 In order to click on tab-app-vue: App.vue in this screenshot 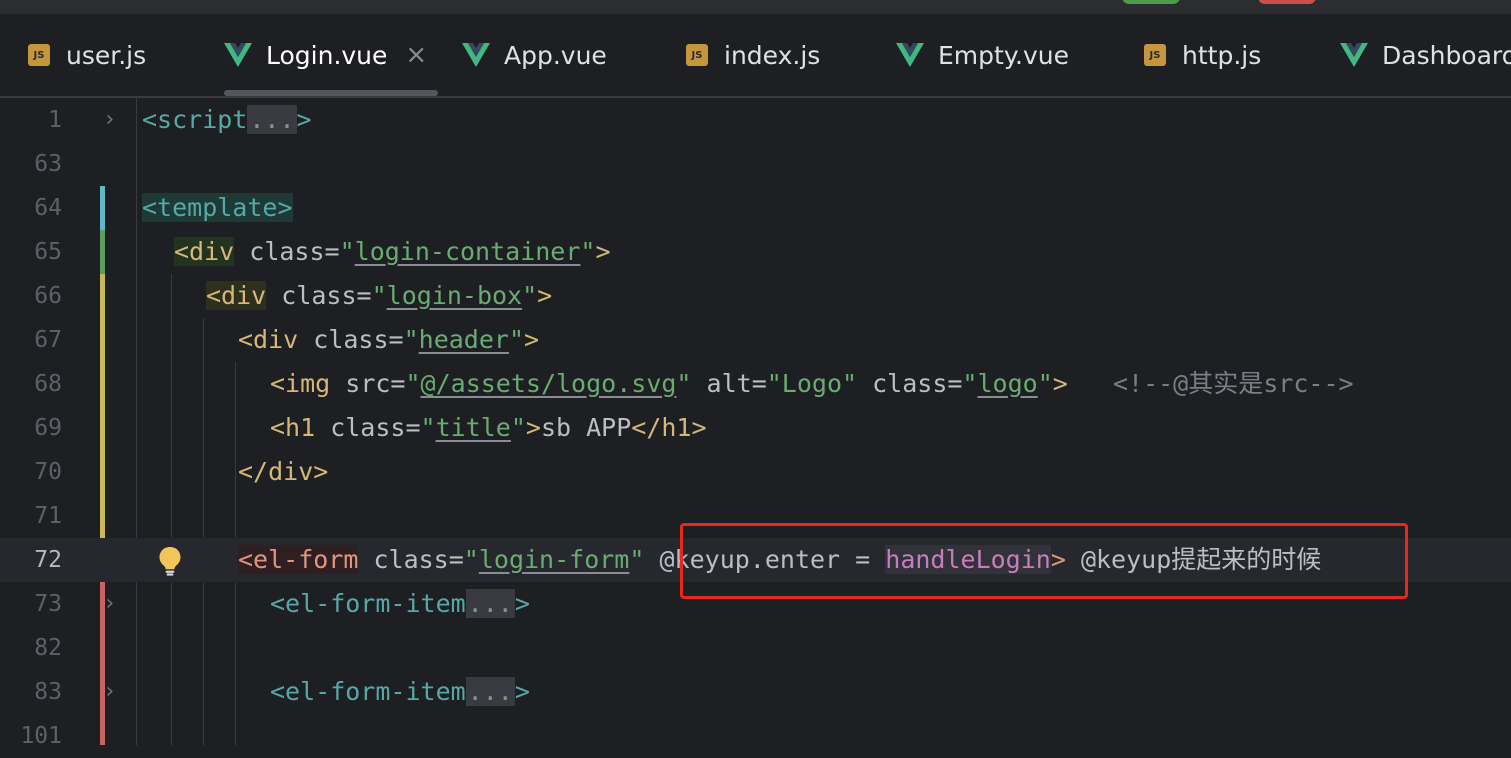, I will do `click(534, 55)`.